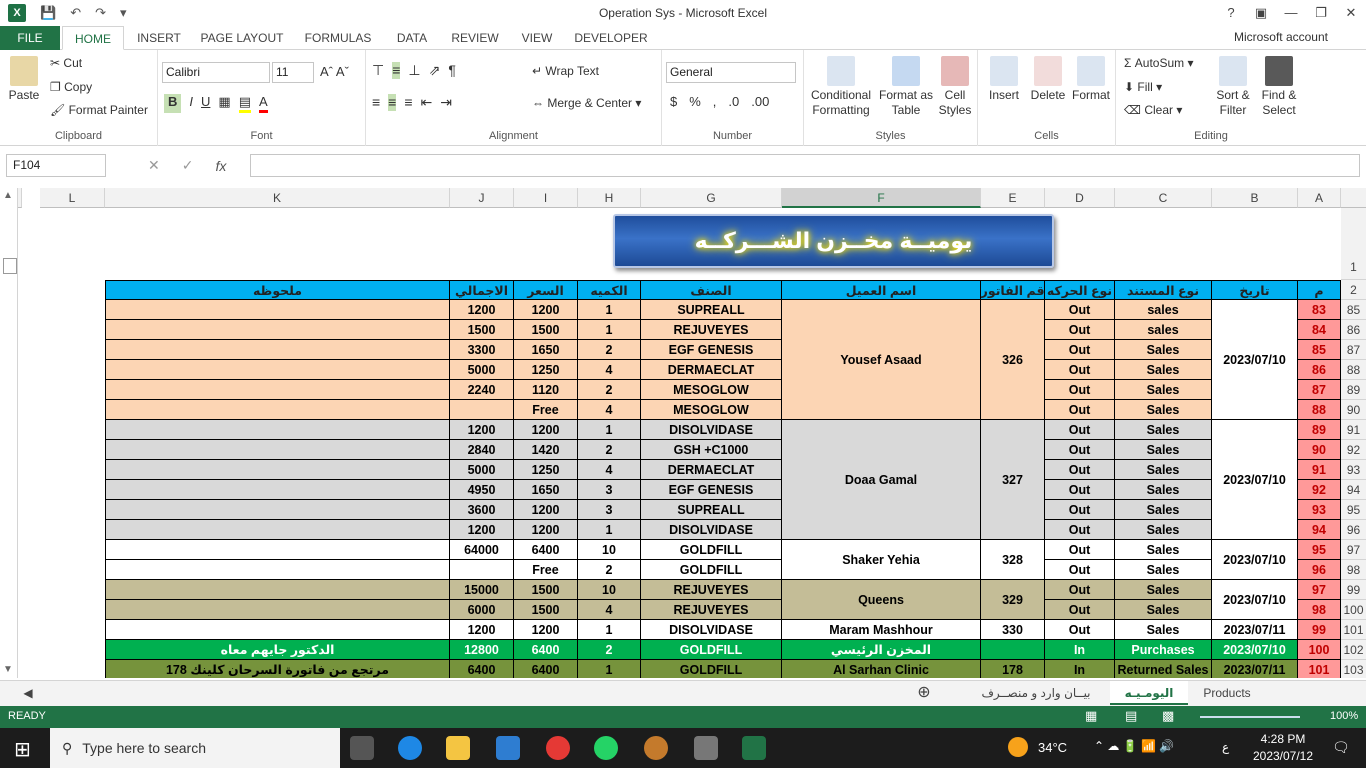 The image size is (1366, 768). I want to click on undo-icon: ↶, so click(75, 13).